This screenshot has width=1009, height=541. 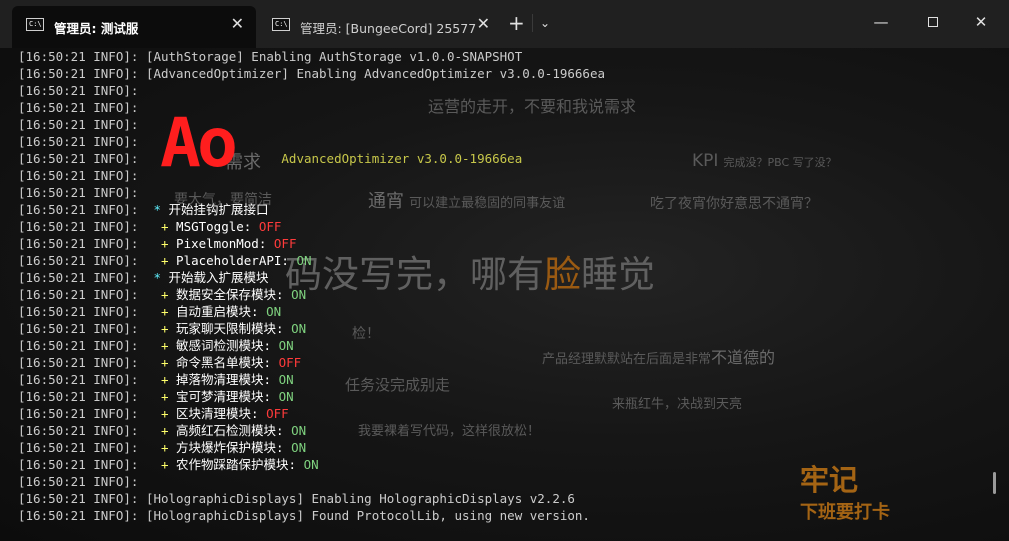 I want to click on log-line: [16:50:21 INFO]: + PixelmonMod: OFF, so click(x=311, y=243).